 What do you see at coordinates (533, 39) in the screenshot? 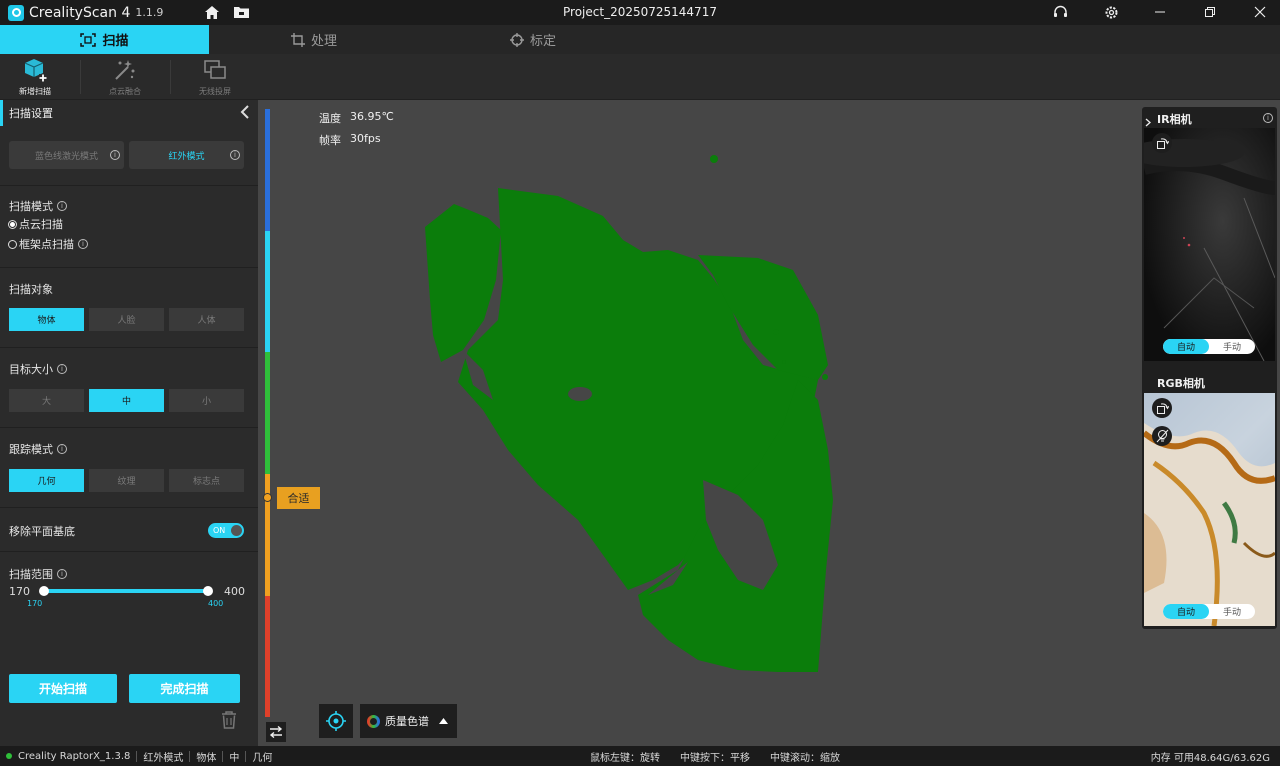
I see `tab-calibrate: 标定` at bounding box center [533, 39].